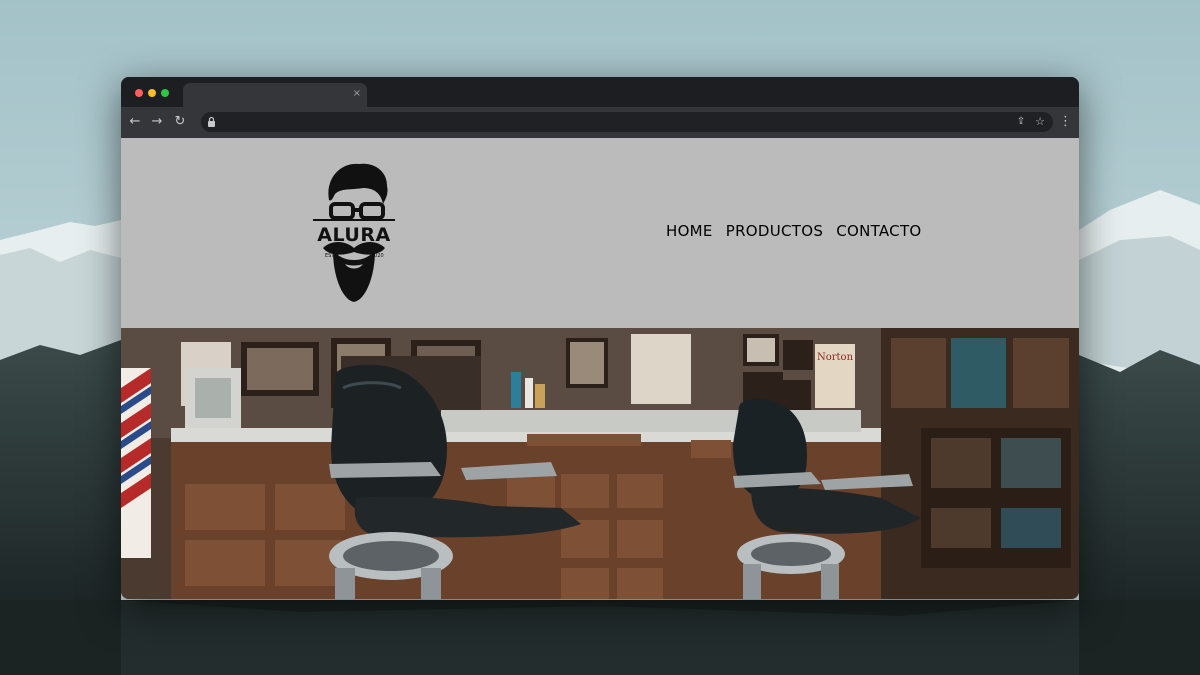 The image size is (1200, 675). What do you see at coordinates (135, 122) in the screenshot?
I see `back-arrow-icon: ←` at bounding box center [135, 122].